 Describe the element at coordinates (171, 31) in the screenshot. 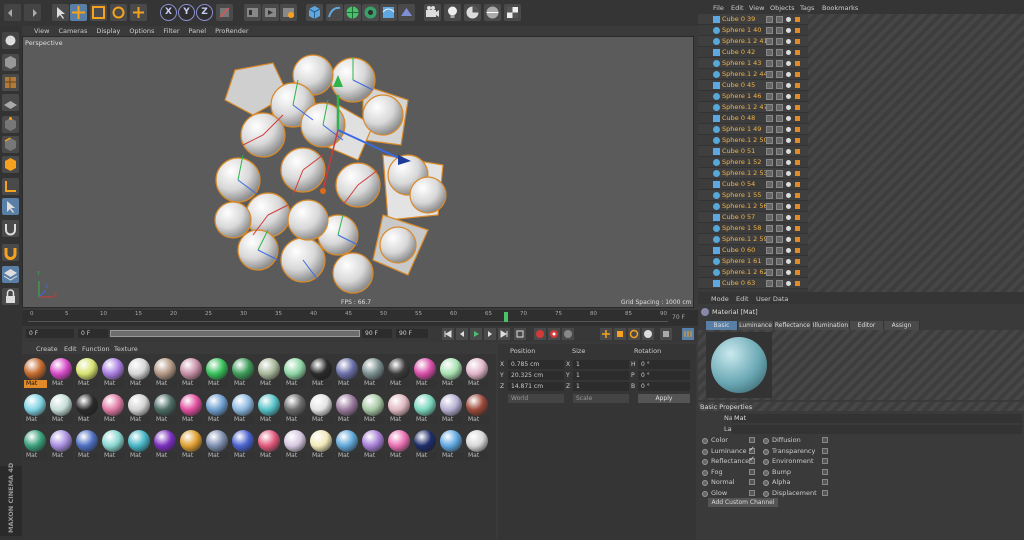

I see `viewport-menu-filter: Filter` at that location.